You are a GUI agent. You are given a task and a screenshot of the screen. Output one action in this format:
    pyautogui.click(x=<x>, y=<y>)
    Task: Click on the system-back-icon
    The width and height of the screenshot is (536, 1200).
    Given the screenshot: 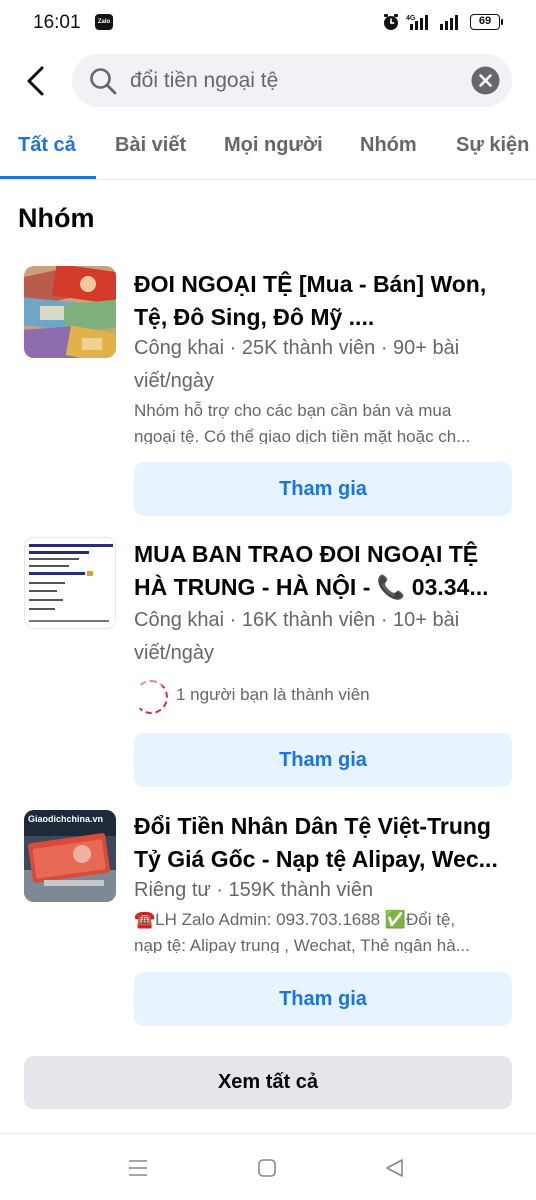 What is the action you would take?
    pyautogui.click(x=394, y=1168)
    